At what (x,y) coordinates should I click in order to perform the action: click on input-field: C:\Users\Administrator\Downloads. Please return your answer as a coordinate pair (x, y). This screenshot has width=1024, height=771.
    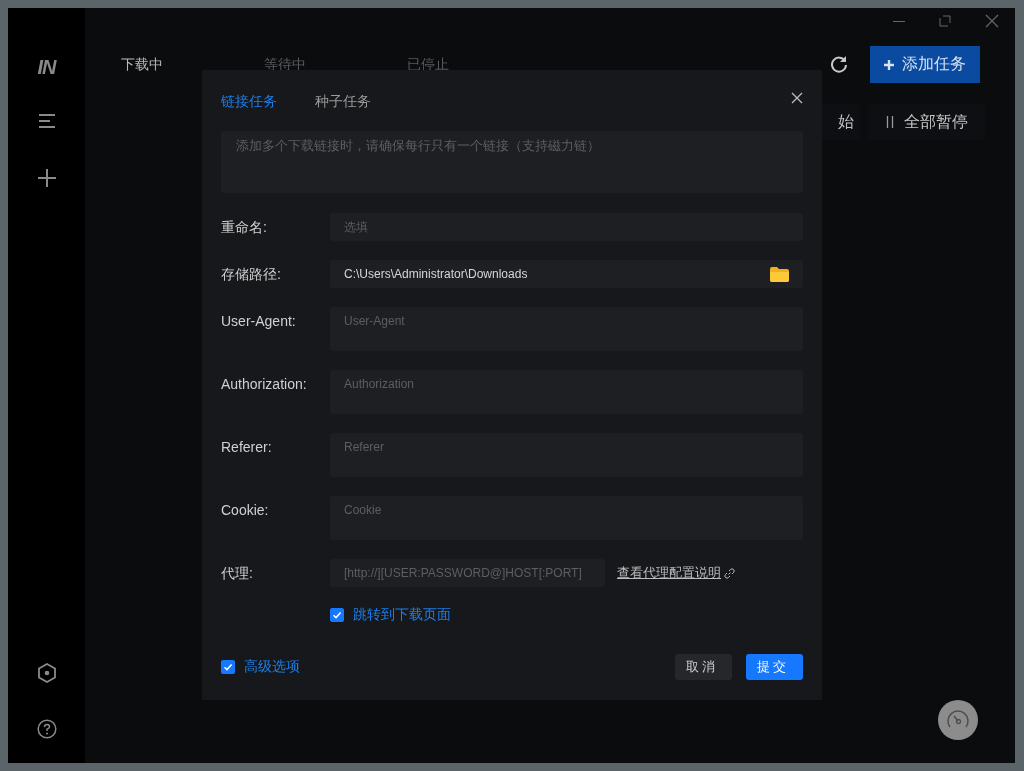
    Looking at the image, I should click on (566, 274).